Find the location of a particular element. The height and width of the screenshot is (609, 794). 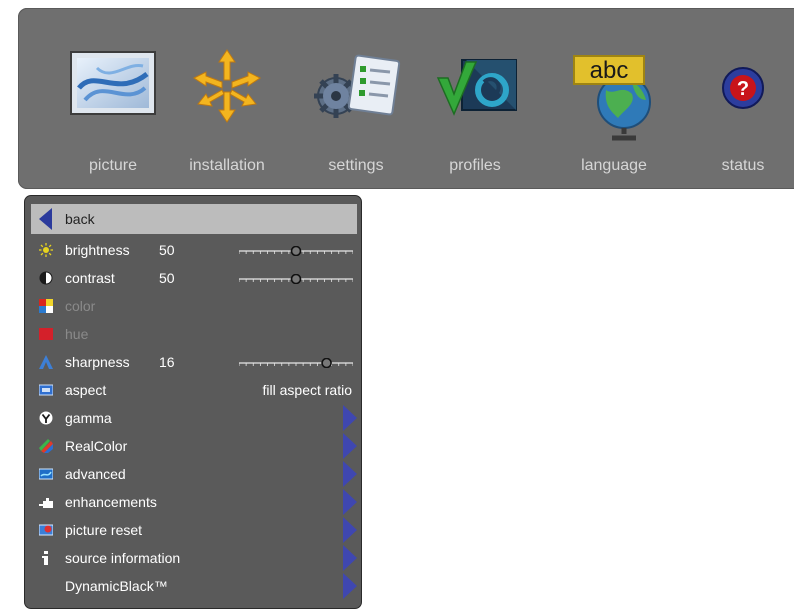

tab-label: settings is located at coordinates (356, 165).